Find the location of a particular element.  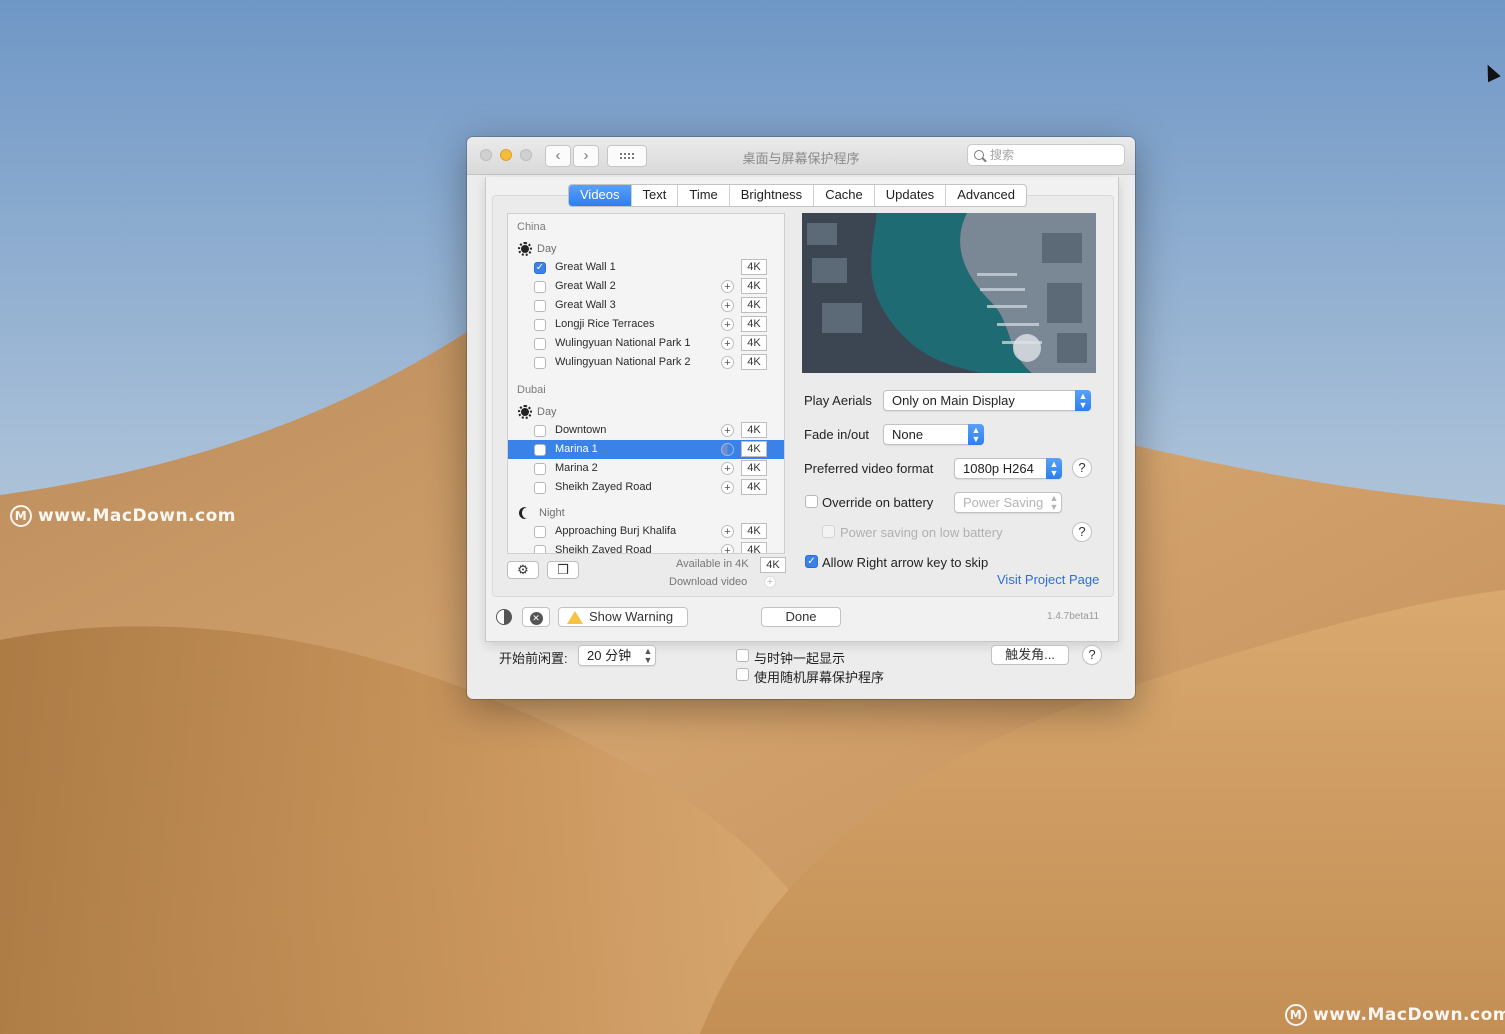

fade-label: Fade in/out is located at coordinates (837, 434).